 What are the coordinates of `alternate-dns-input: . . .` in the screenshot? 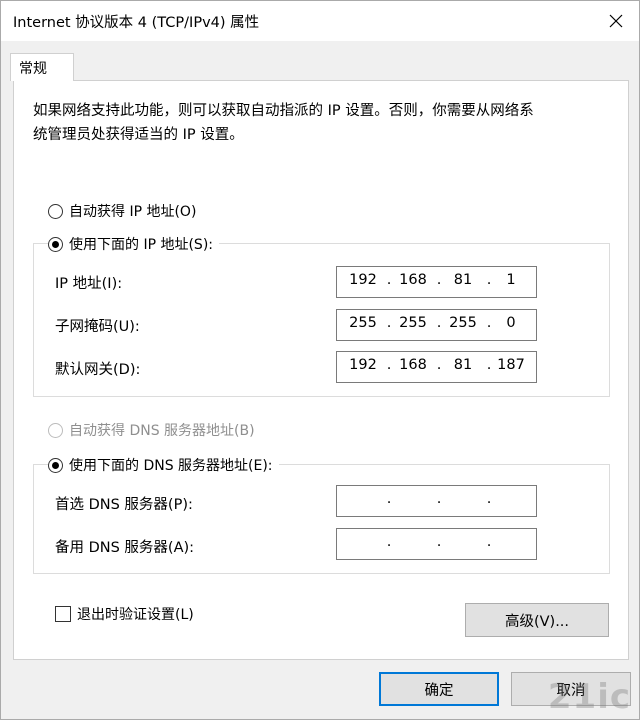 It's located at (436, 544).